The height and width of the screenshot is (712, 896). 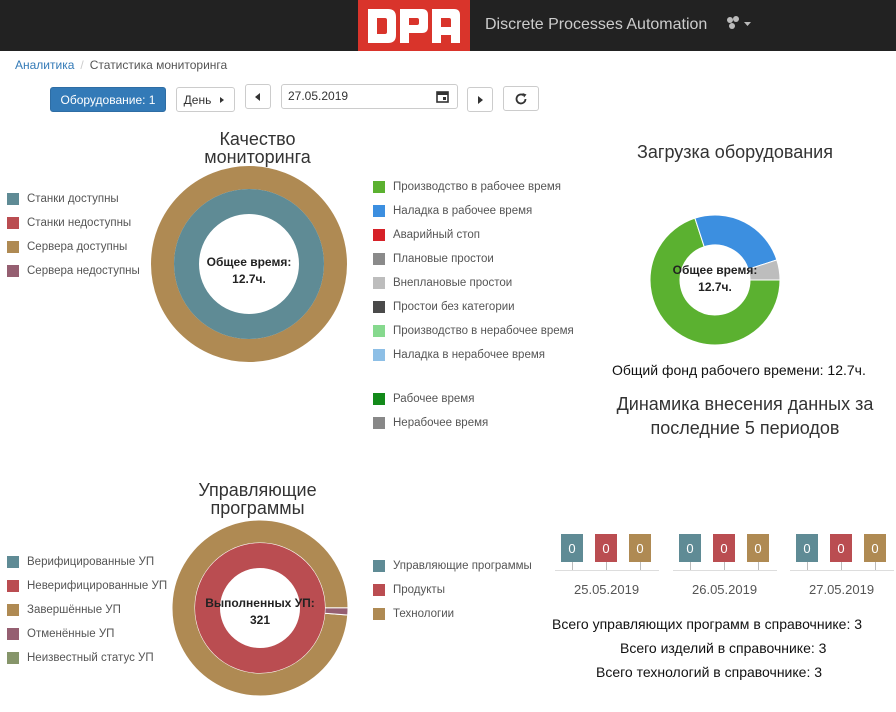 I want to click on load-center-line2: 12.7ч., so click(x=715, y=287).